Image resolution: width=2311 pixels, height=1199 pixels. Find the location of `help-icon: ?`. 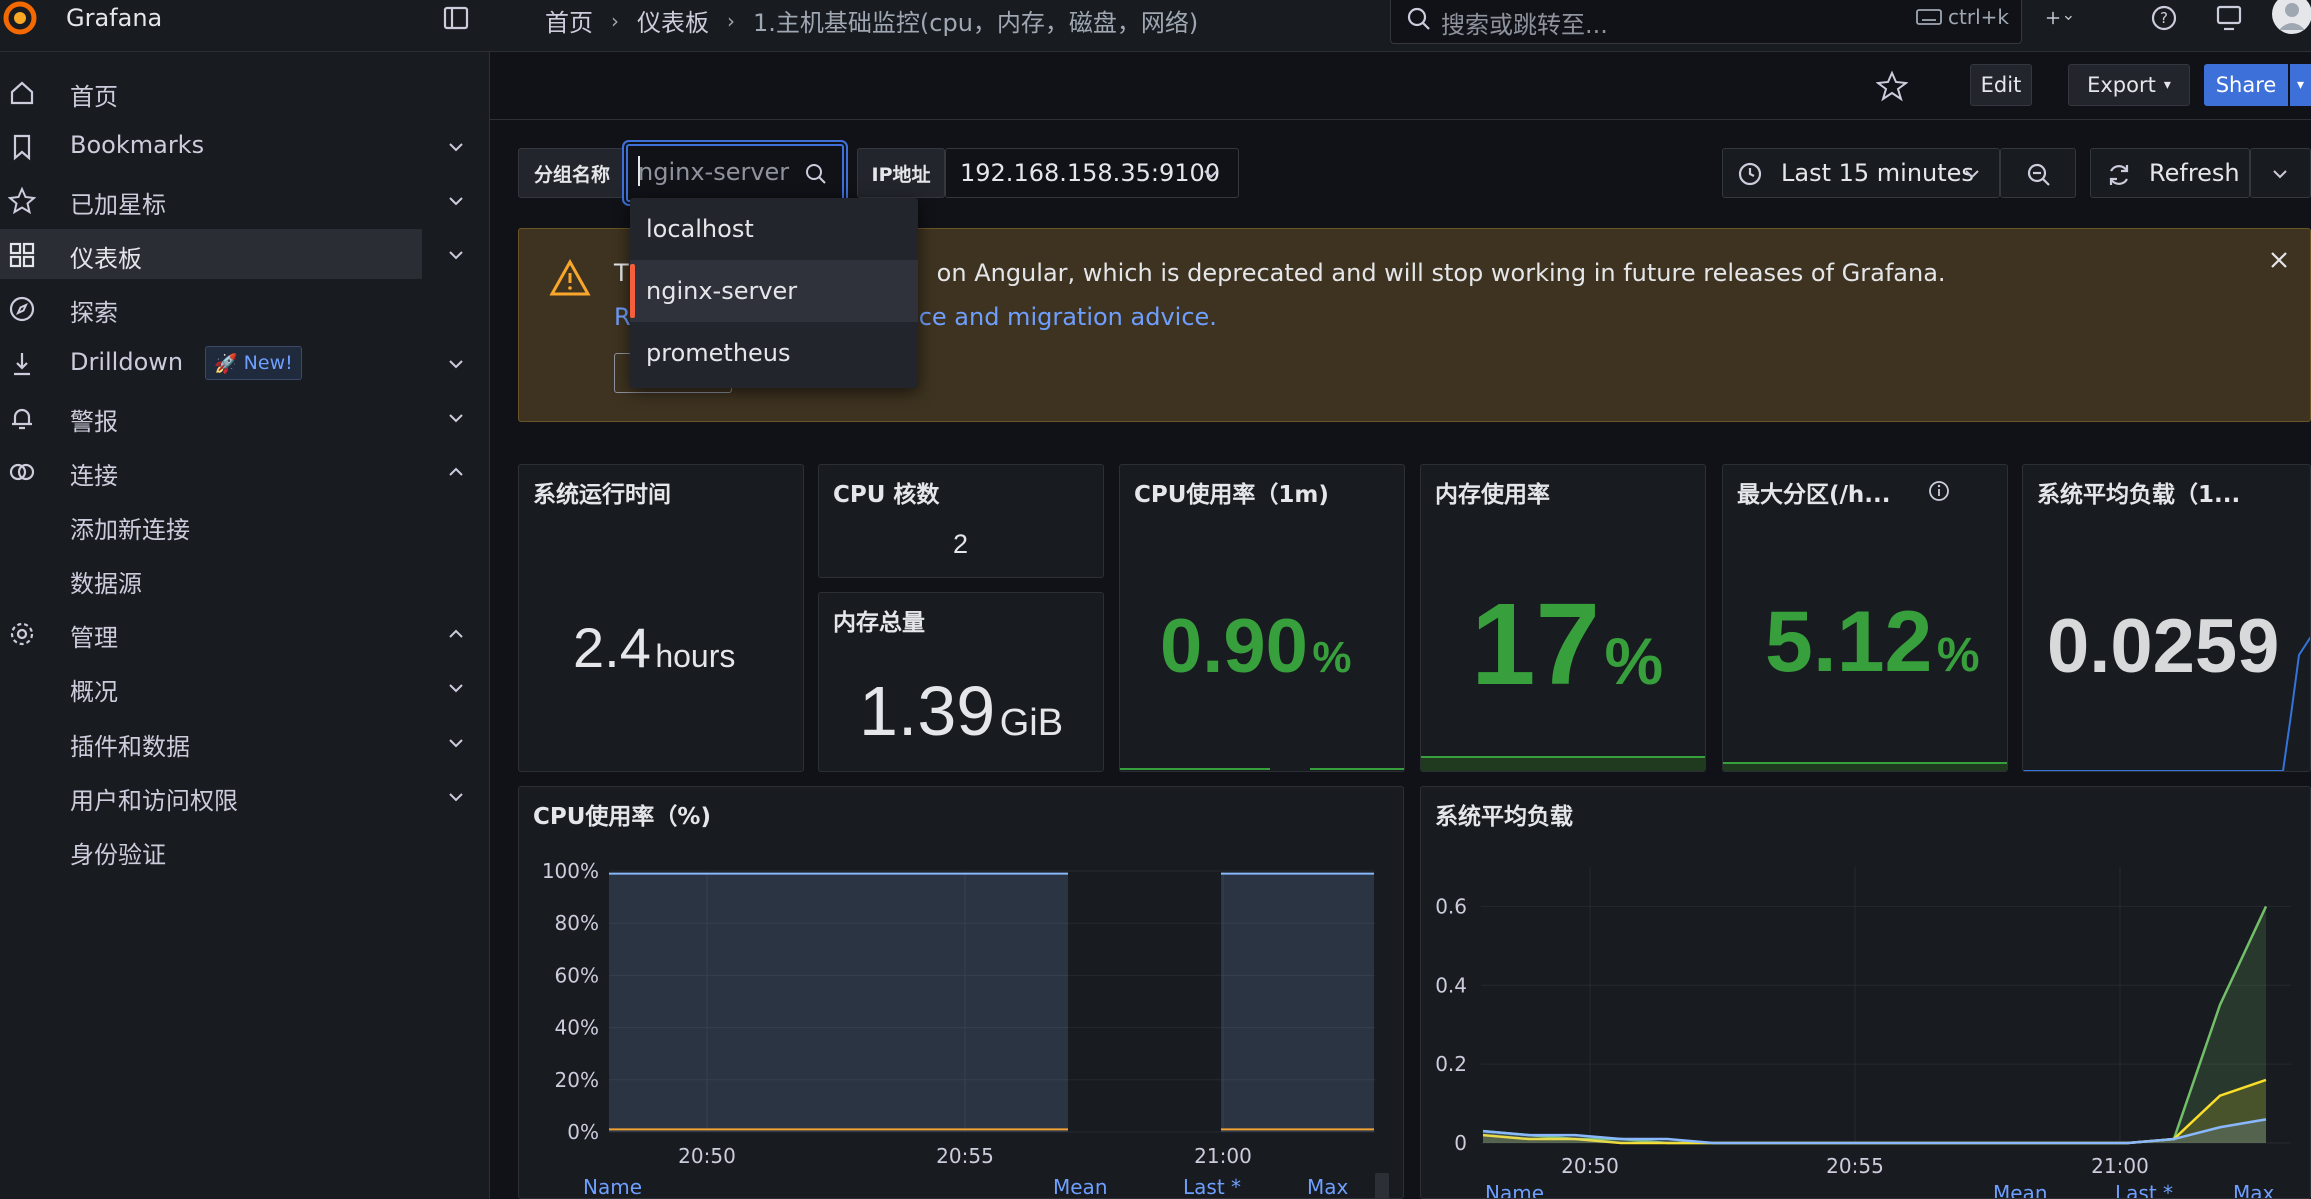

help-icon: ? is located at coordinates (2164, 18).